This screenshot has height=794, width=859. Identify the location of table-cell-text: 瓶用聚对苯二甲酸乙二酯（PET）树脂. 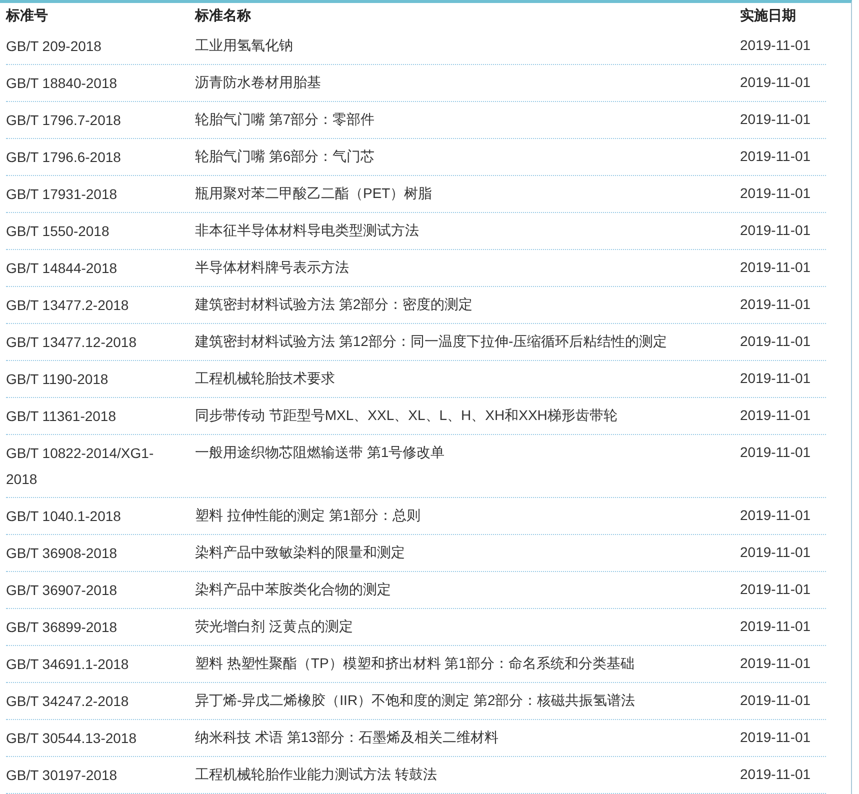
(314, 193).